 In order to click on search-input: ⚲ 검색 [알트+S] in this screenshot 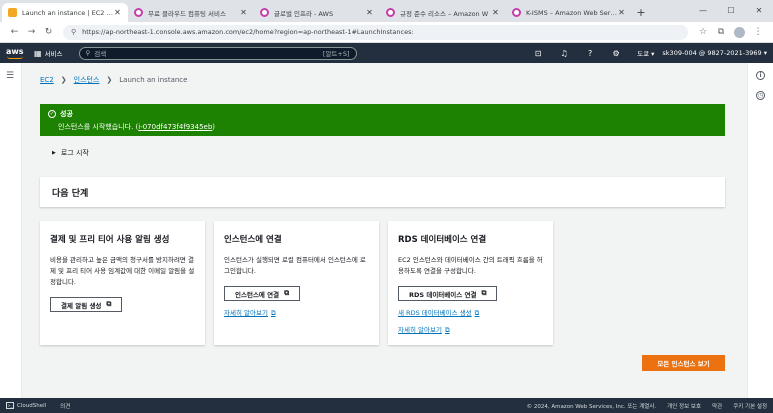, I will do `click(217, 53)`.